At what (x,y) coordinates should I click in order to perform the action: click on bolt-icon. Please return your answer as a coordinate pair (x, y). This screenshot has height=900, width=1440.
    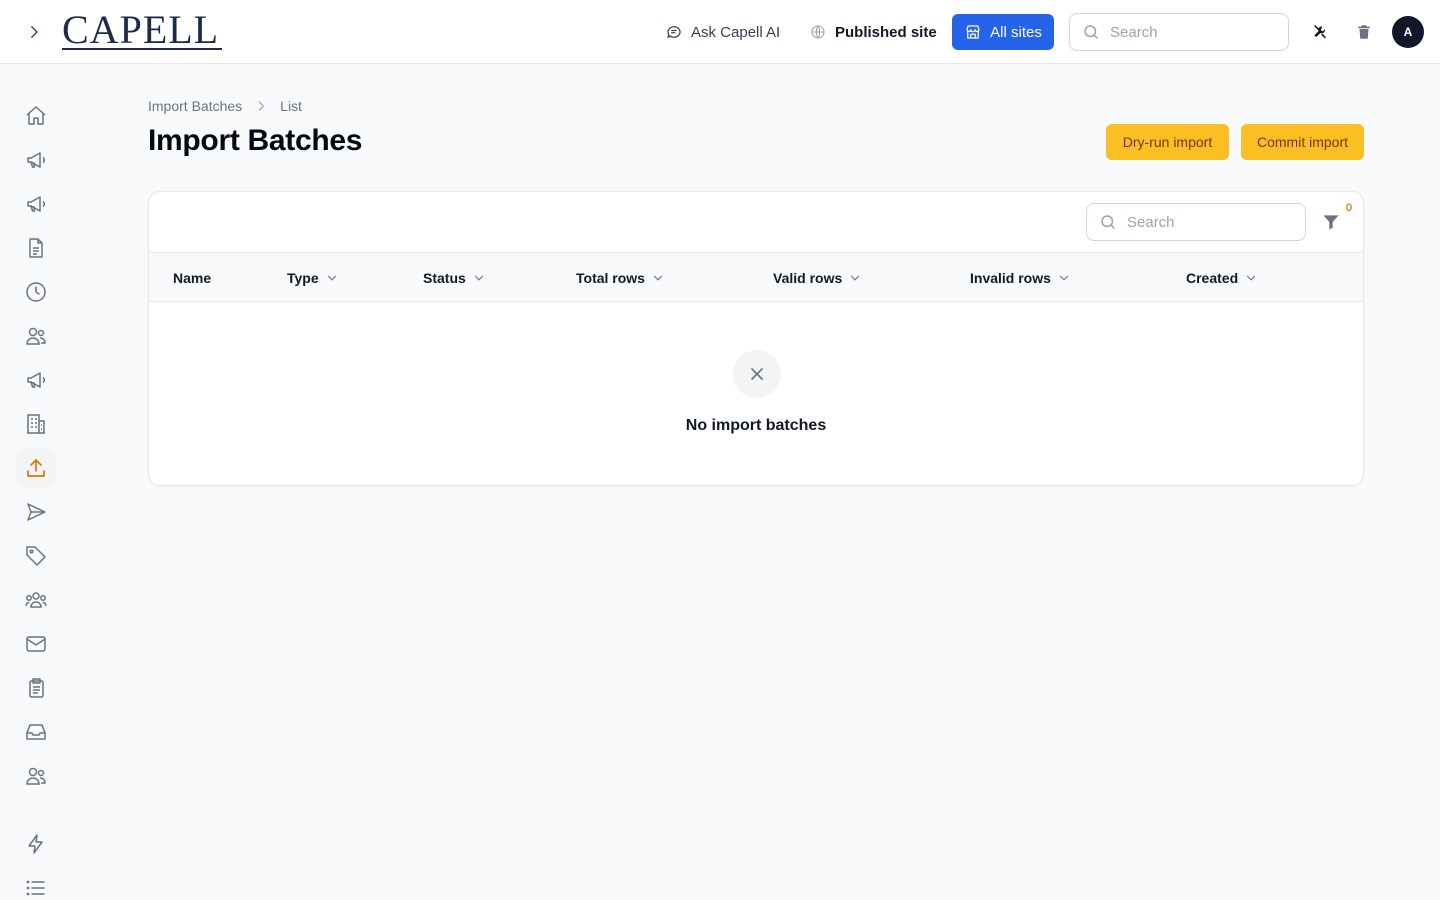
    Looking at the image, I should click on (35, 844).